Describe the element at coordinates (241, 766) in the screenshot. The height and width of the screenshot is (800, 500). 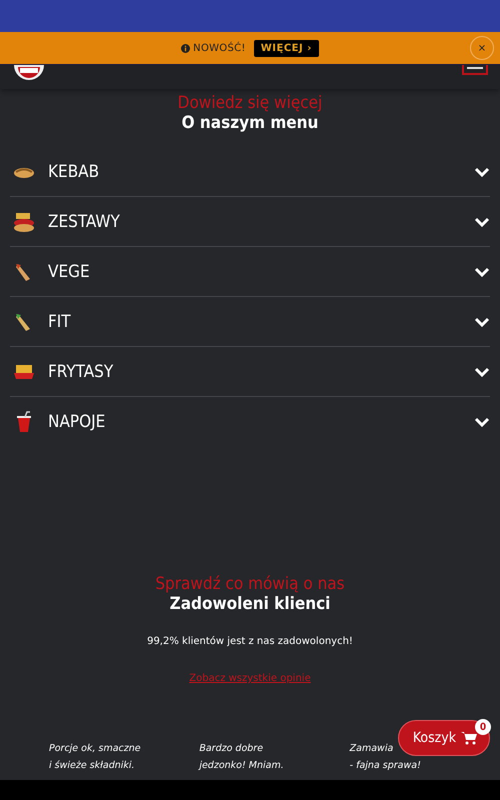
I see `review-quote-line: jedzonko! Mniam.` at that location.